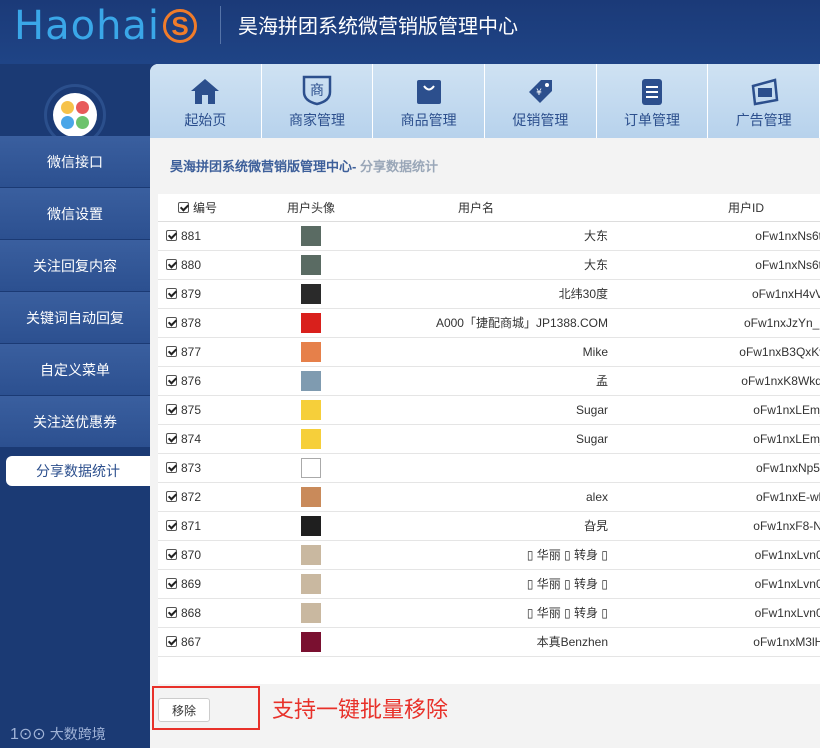  What do you see at coordinates (479, 381) in the screenshot?
I see `row-username: 孟` at bounding box center [479, 381].